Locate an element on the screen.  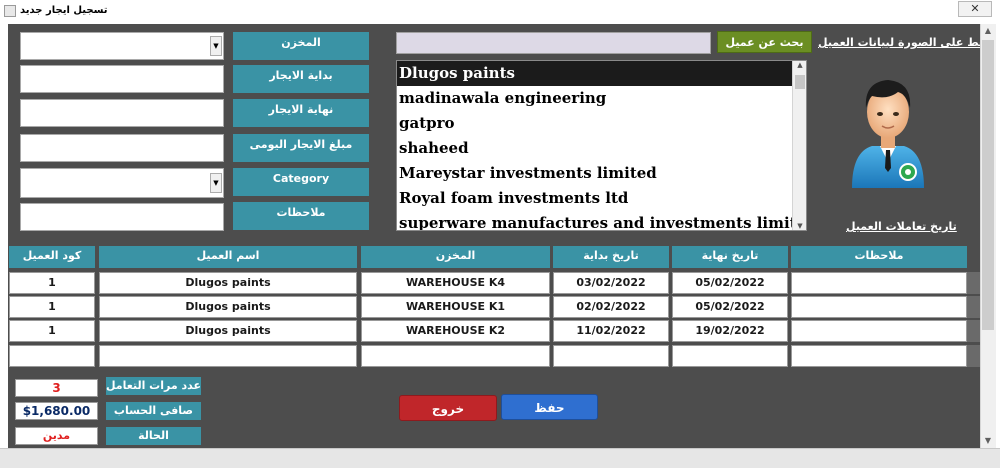
list-scrollbar: ▲ ▼ is located at coordinates (799, 145).